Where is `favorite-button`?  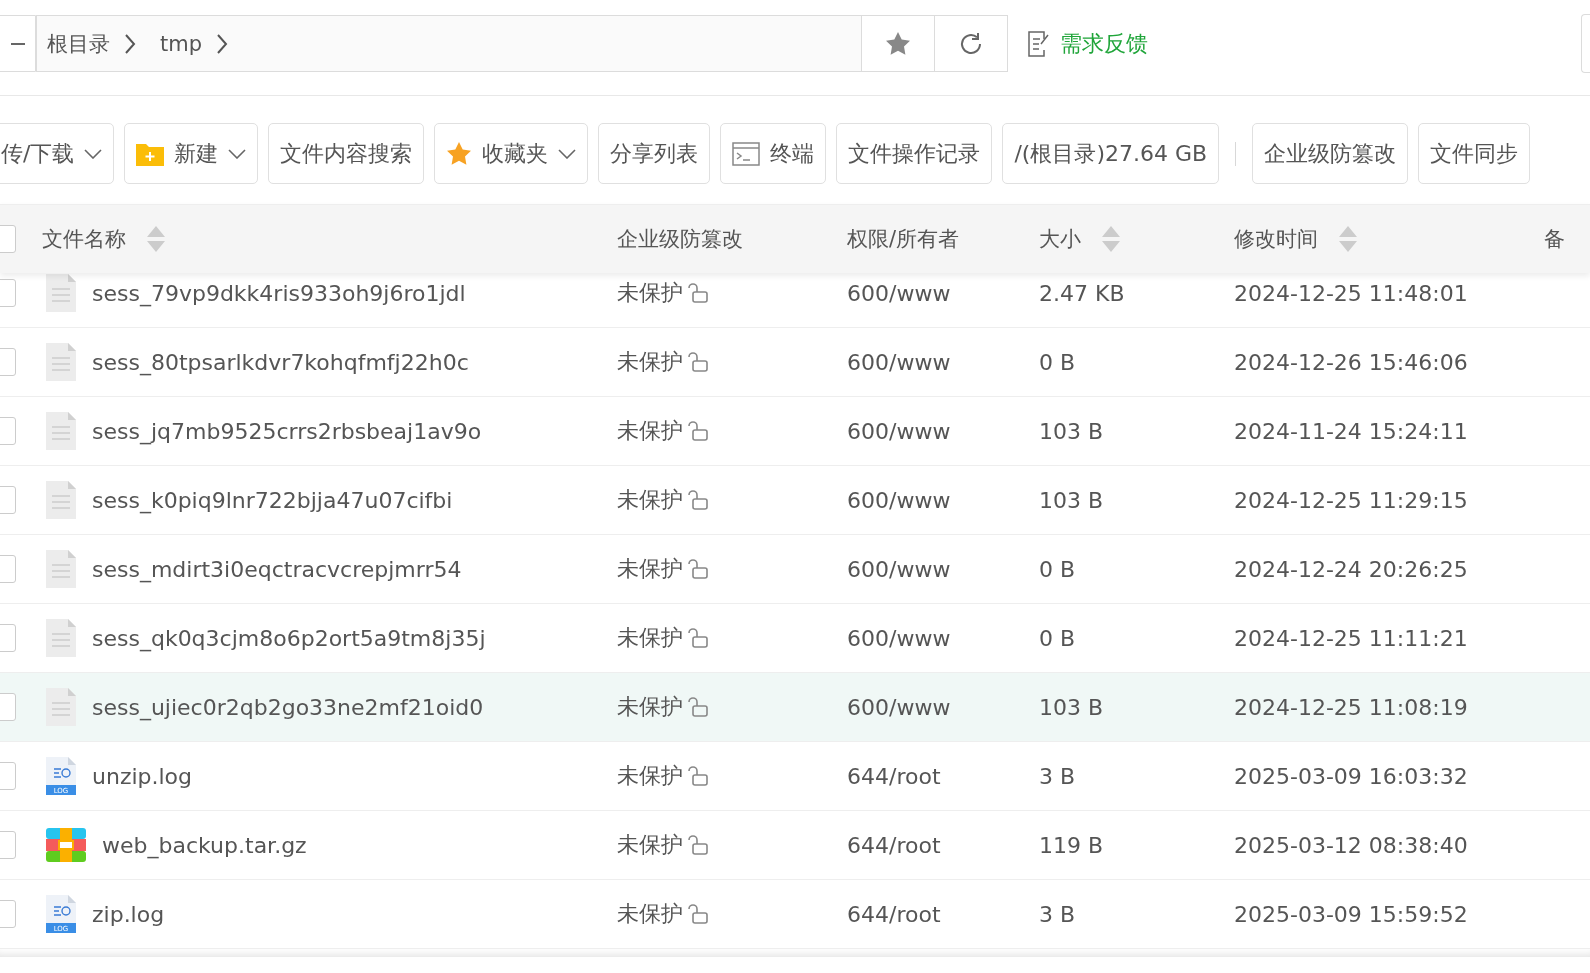 favorite-button is located at coordinates (898, 43).